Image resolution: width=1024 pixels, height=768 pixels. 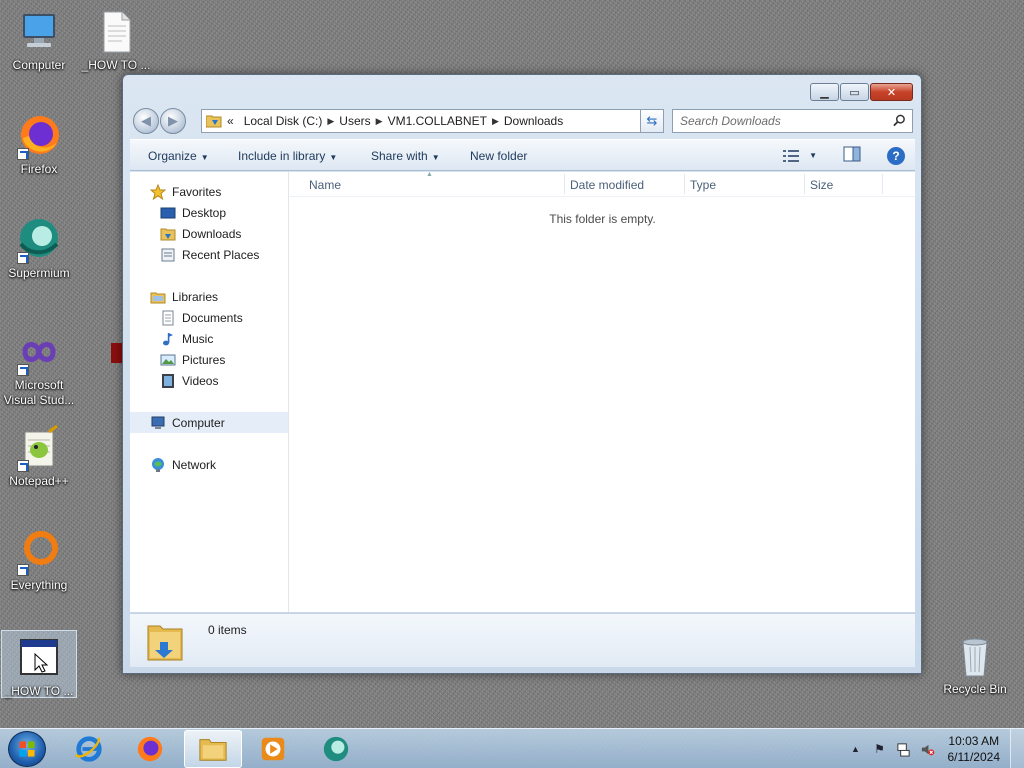 What do you see at coordinates (856, 749) in the screenshot?
I see `show-hidden-icons-button: ▲` at bounding box center [856, 749].